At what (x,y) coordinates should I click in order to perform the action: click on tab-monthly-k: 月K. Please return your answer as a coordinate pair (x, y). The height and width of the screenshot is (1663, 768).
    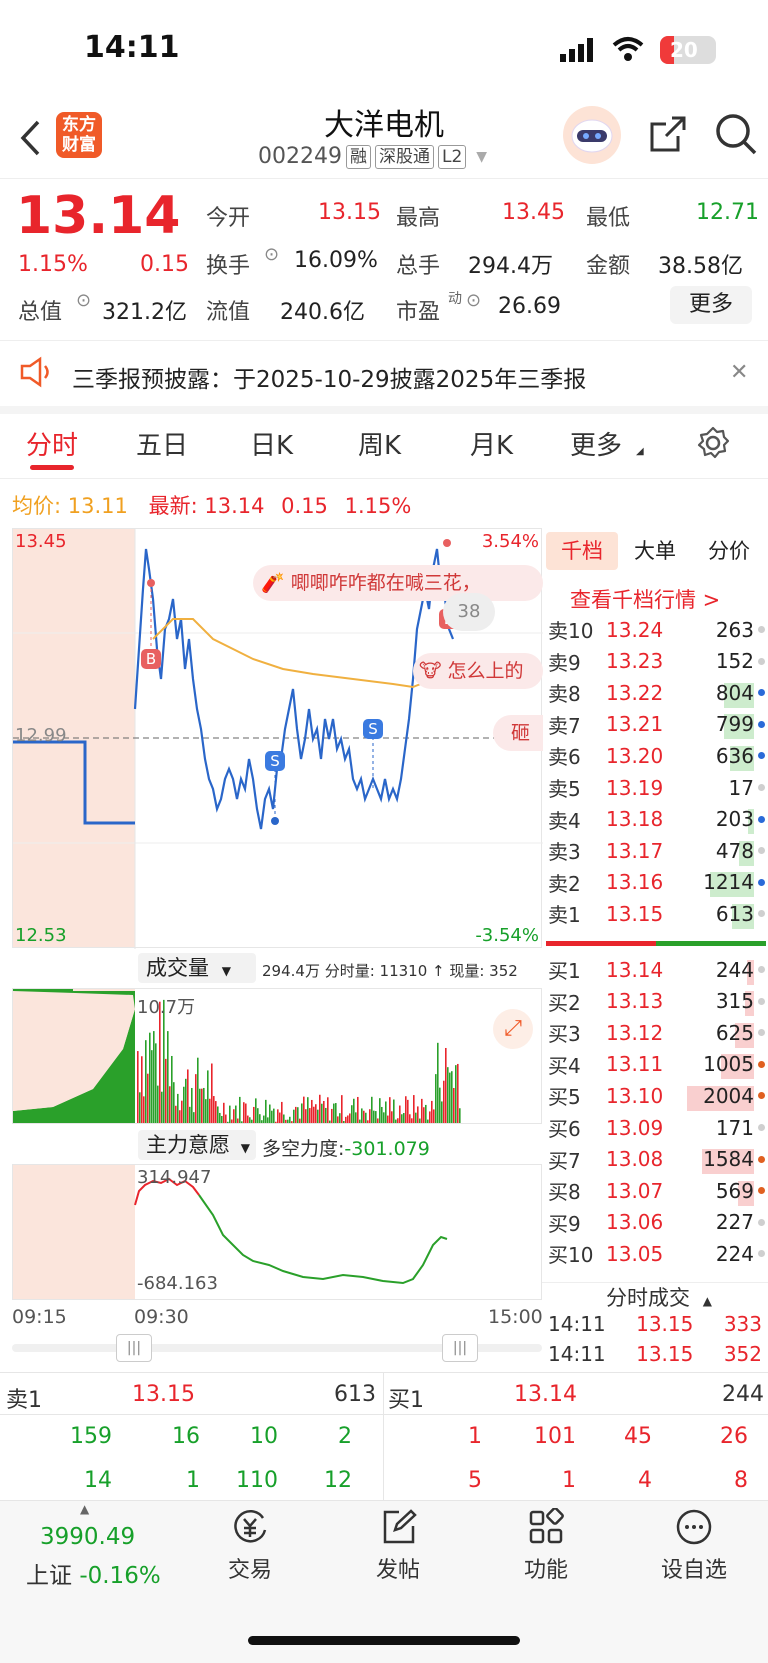
    Looking at the image, I should click on (491, 443).